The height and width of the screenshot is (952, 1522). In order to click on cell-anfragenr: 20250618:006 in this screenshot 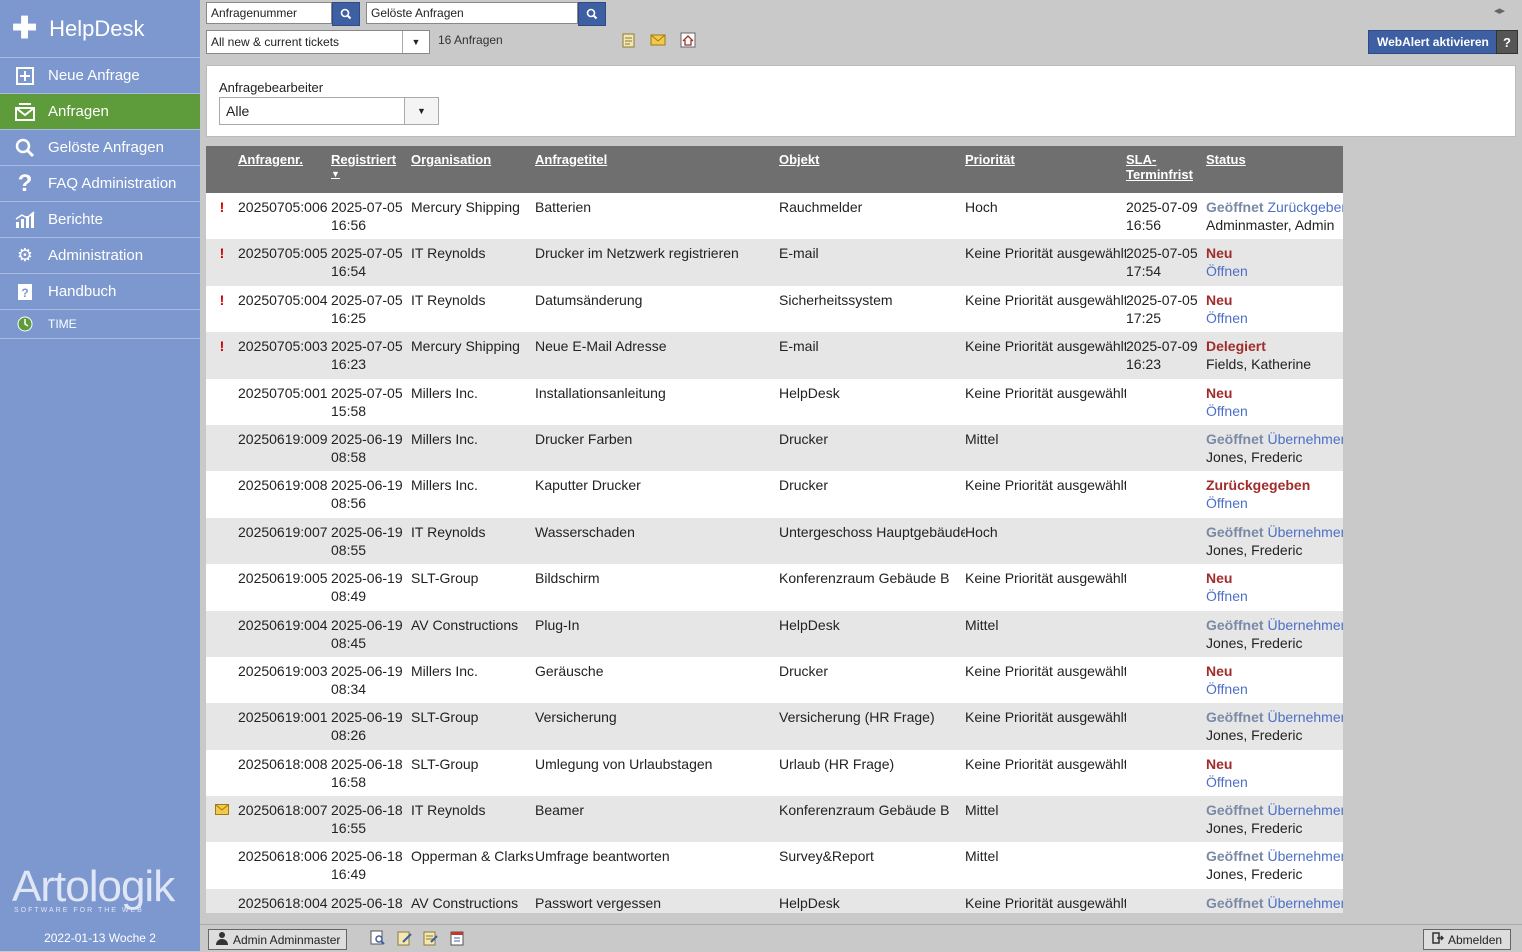, I will do `click(284, 865)`.